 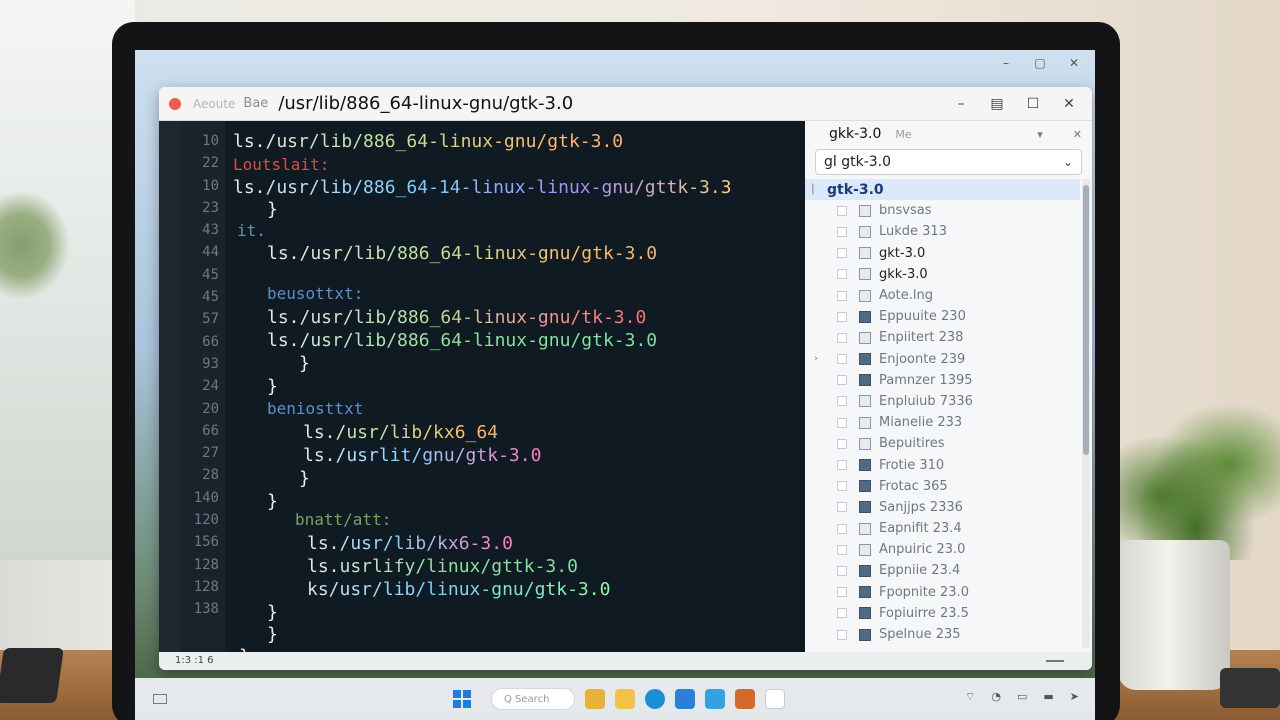 What do you see at coordinates (343, 519) in the screenshot?
I see `code-line: bnatt/att:` at bounding box center [343, 519].